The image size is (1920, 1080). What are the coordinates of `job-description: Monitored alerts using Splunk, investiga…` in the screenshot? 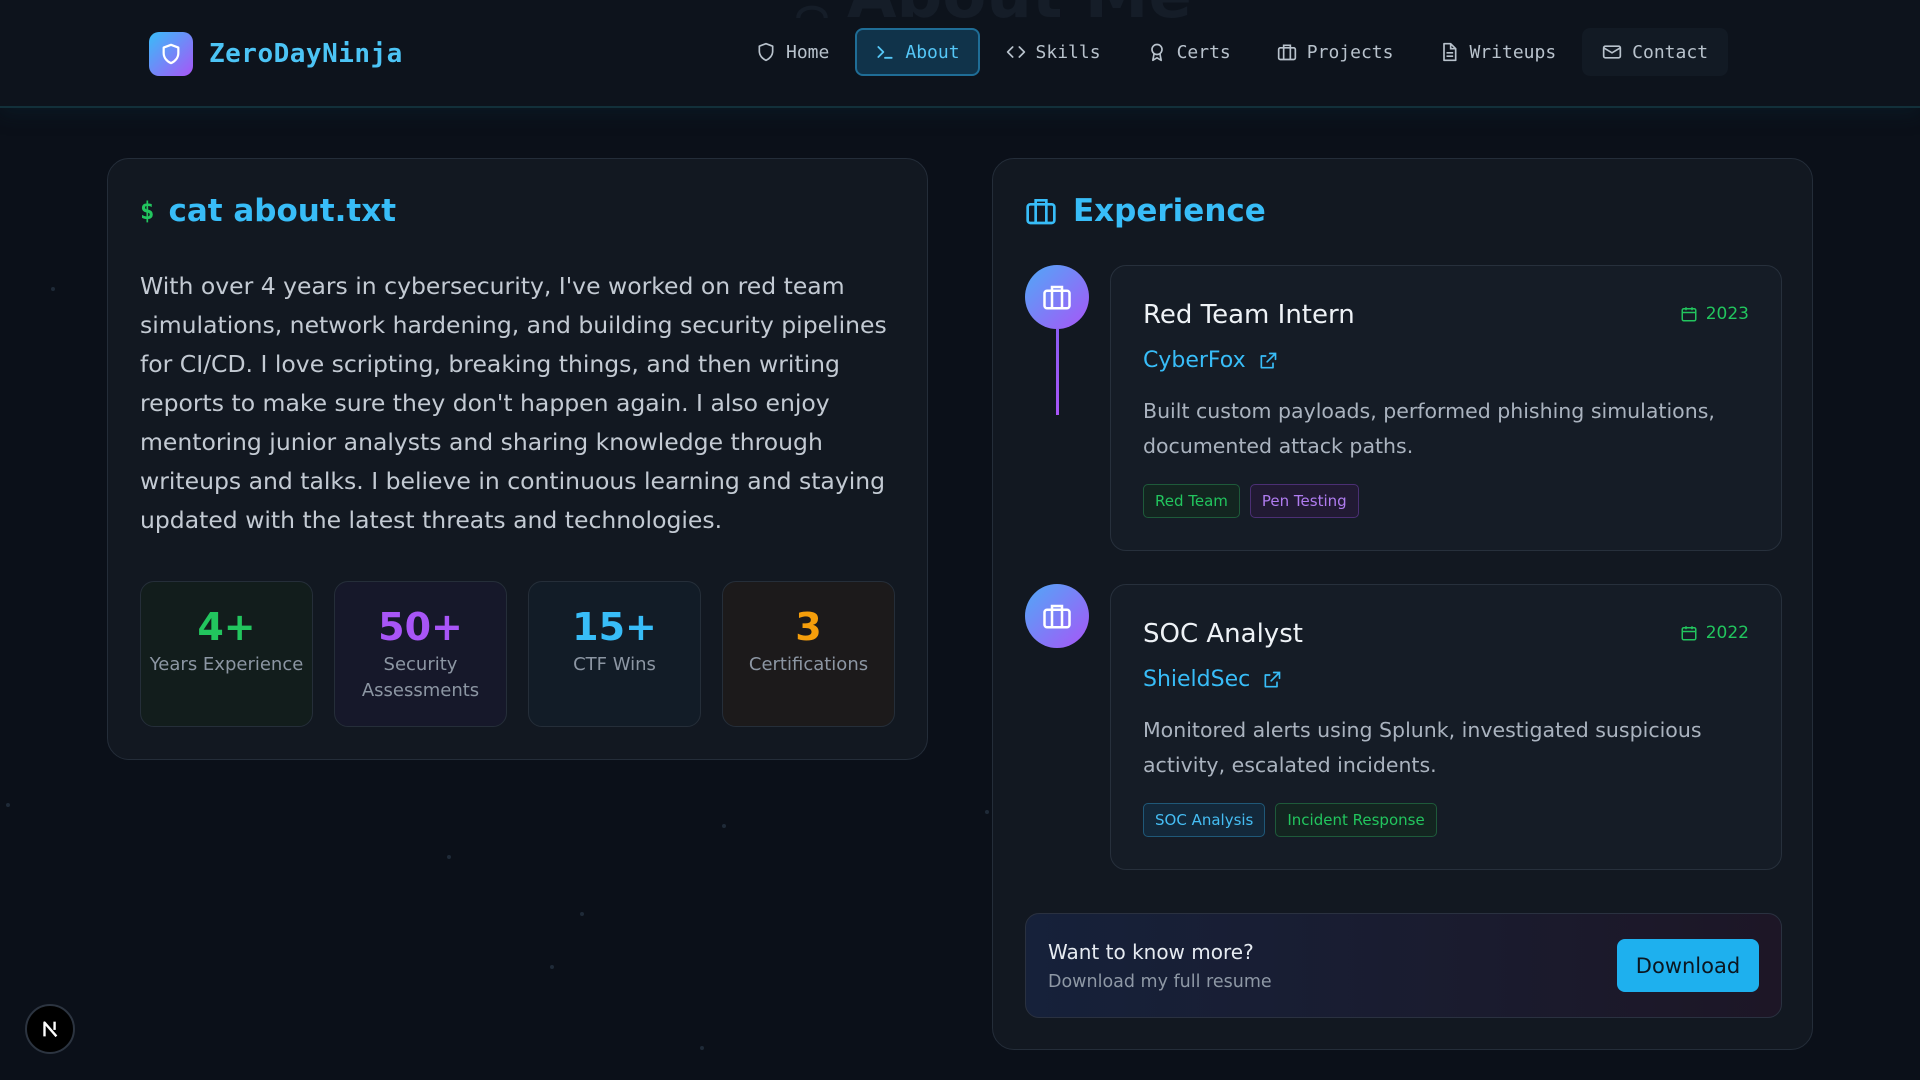 It's located at (1422, 747).